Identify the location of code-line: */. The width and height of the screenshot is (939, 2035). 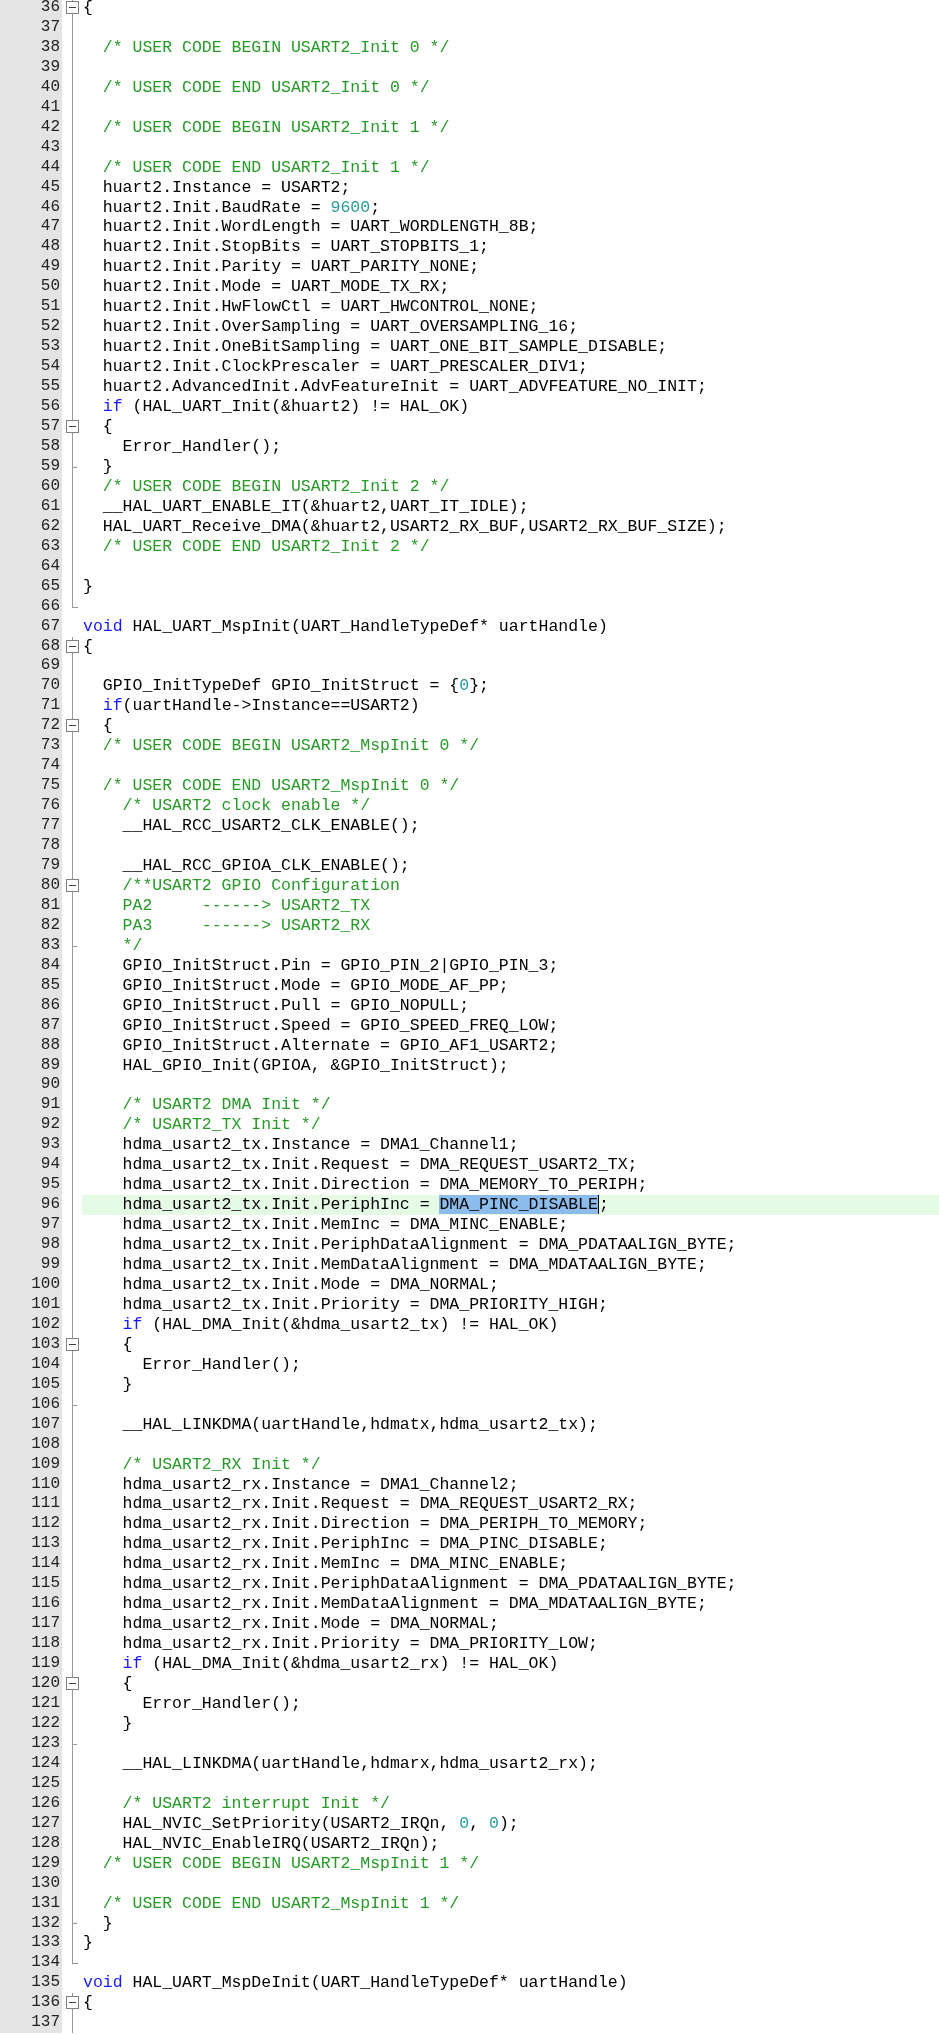
(132, 945).